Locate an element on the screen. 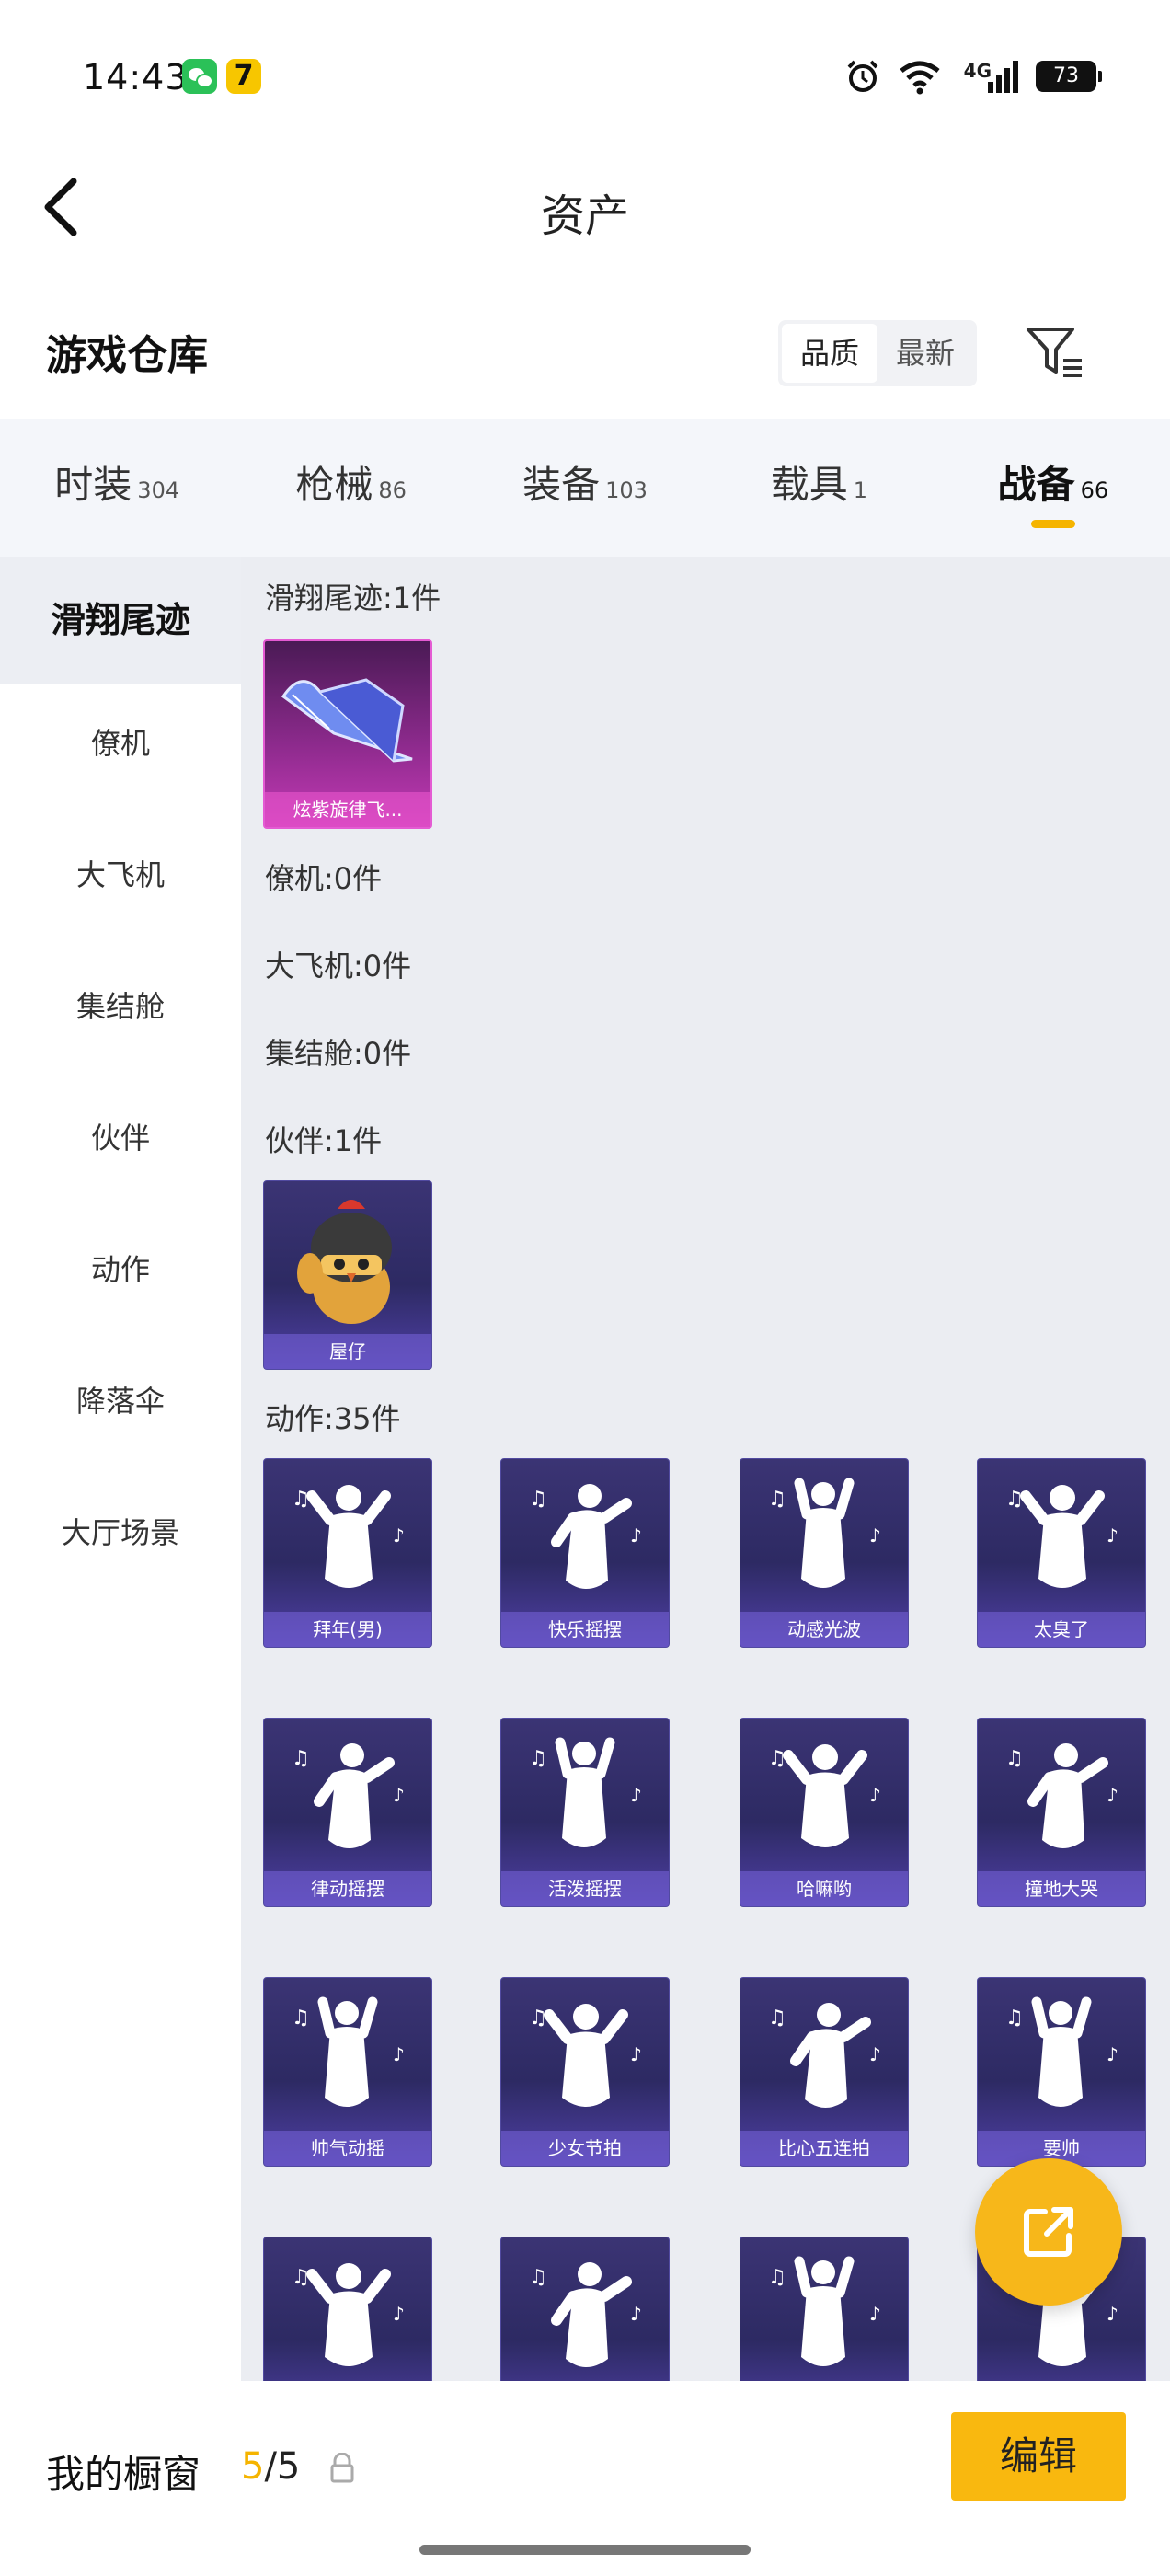 The height and width of the screenshot is (2576, 1170). tab-count: 1 is located at coordinates (860, 490).